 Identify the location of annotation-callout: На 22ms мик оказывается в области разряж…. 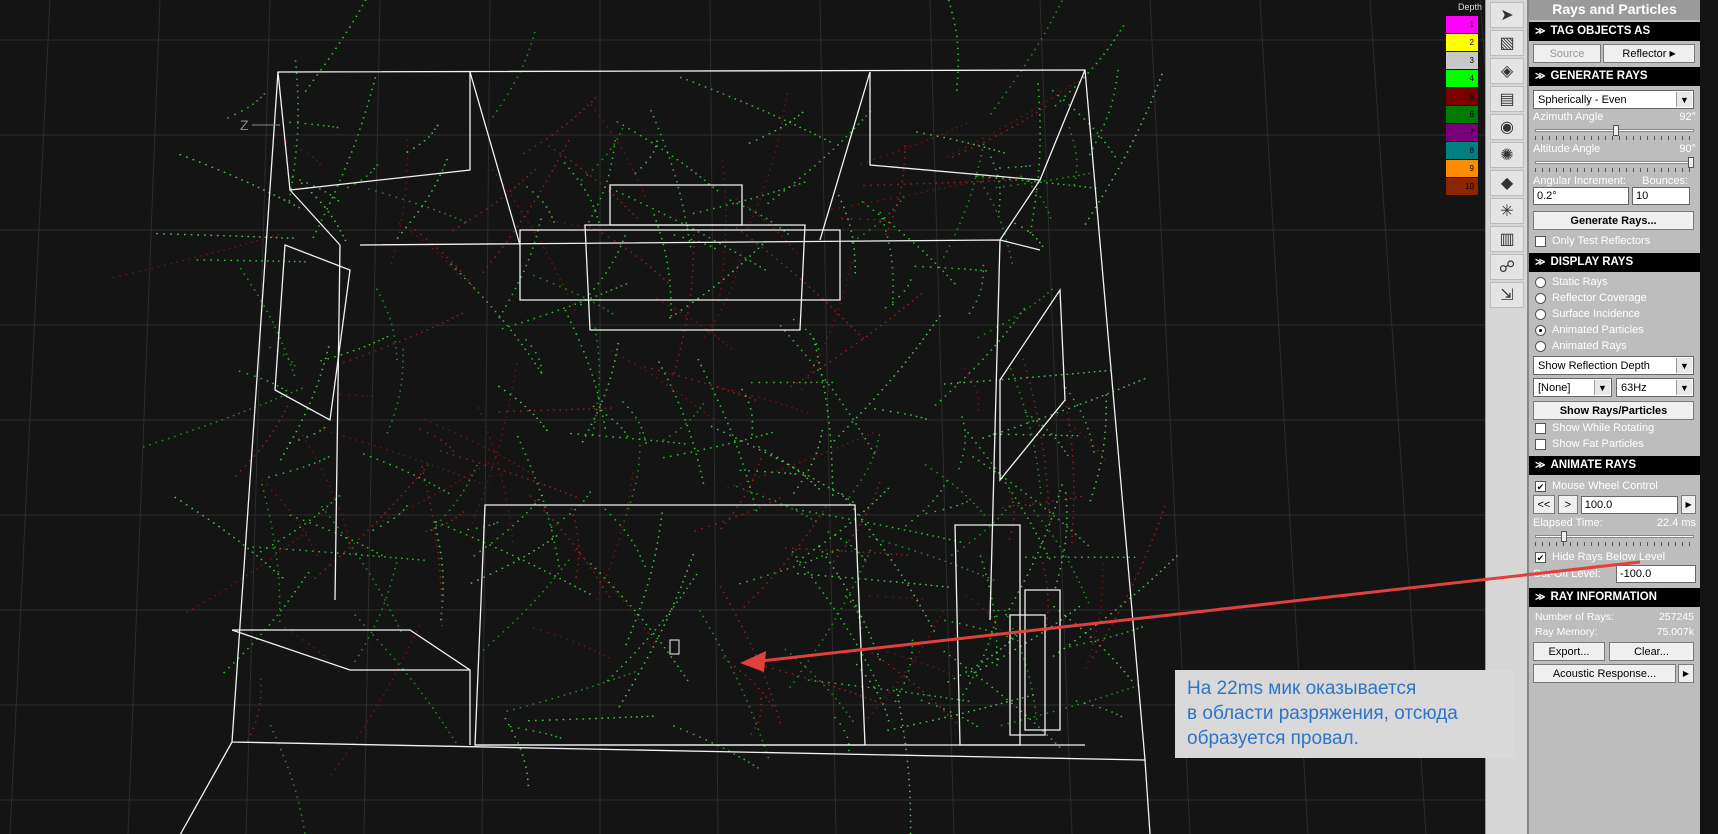
(1345, 714).